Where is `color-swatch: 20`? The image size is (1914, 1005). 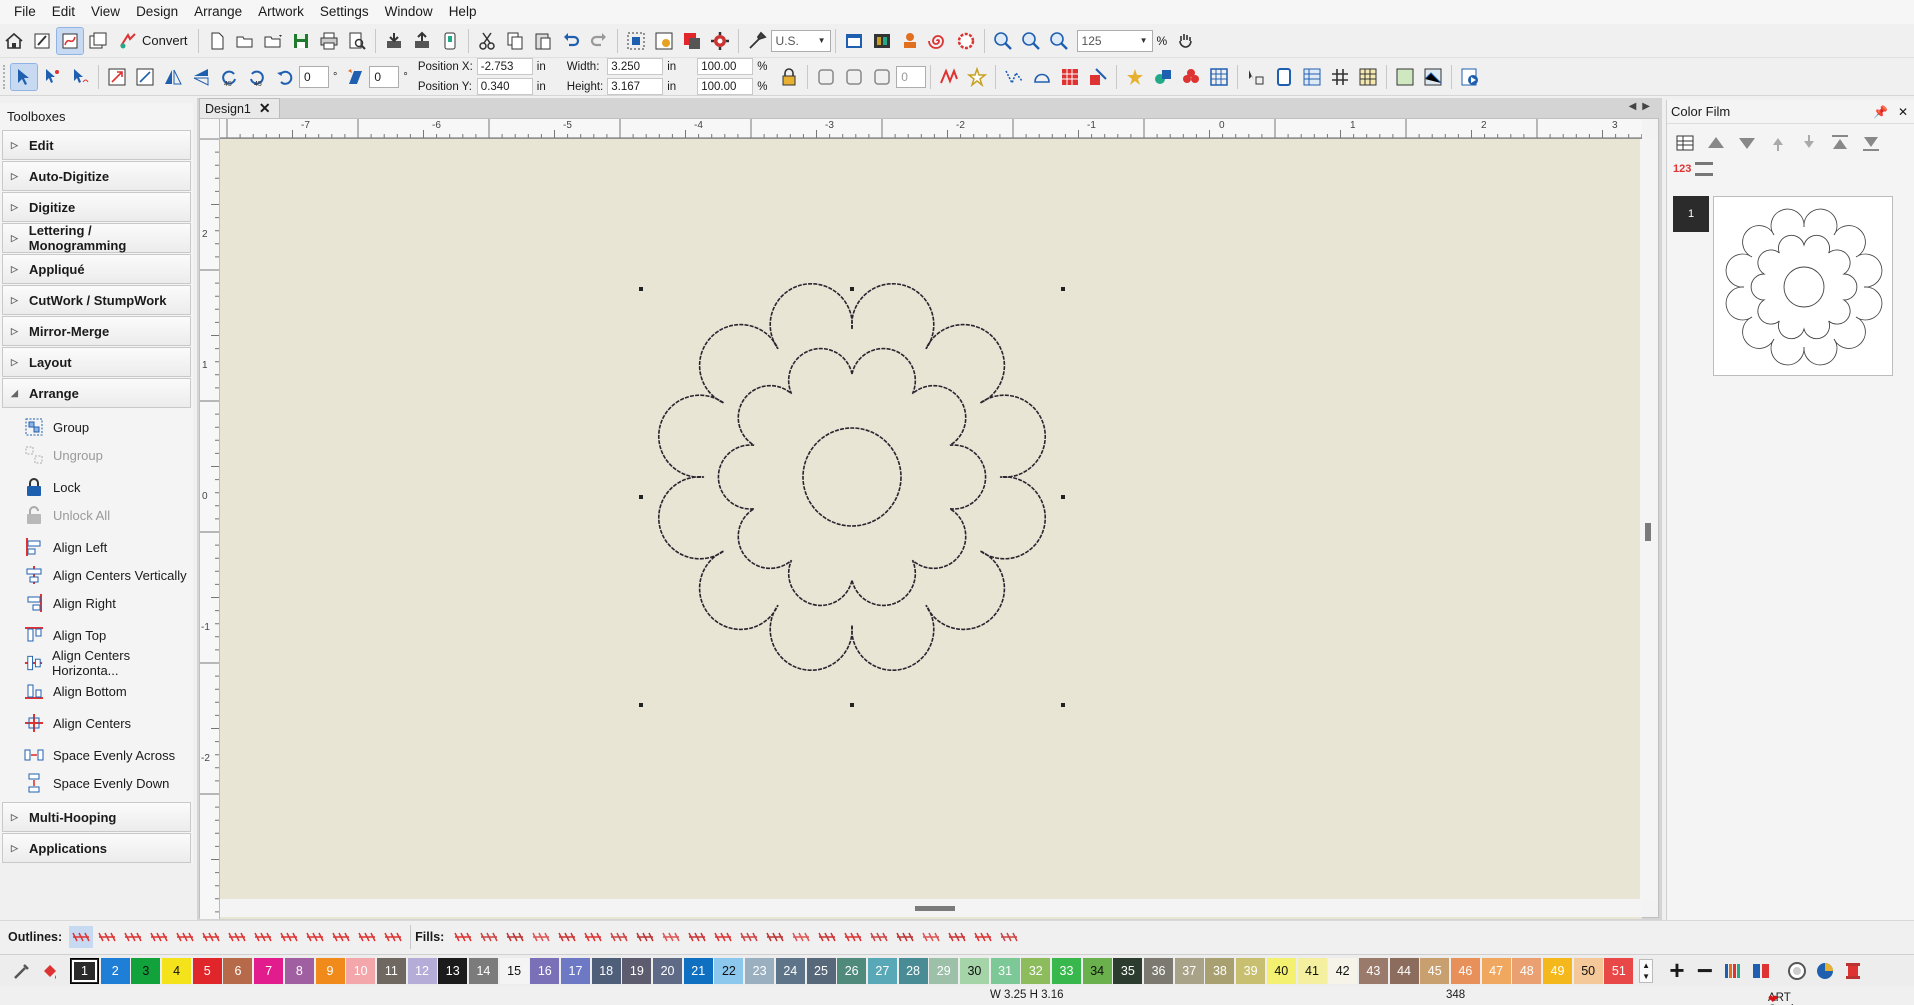 color-swatch: 20 is located at coordinates (668, 970).